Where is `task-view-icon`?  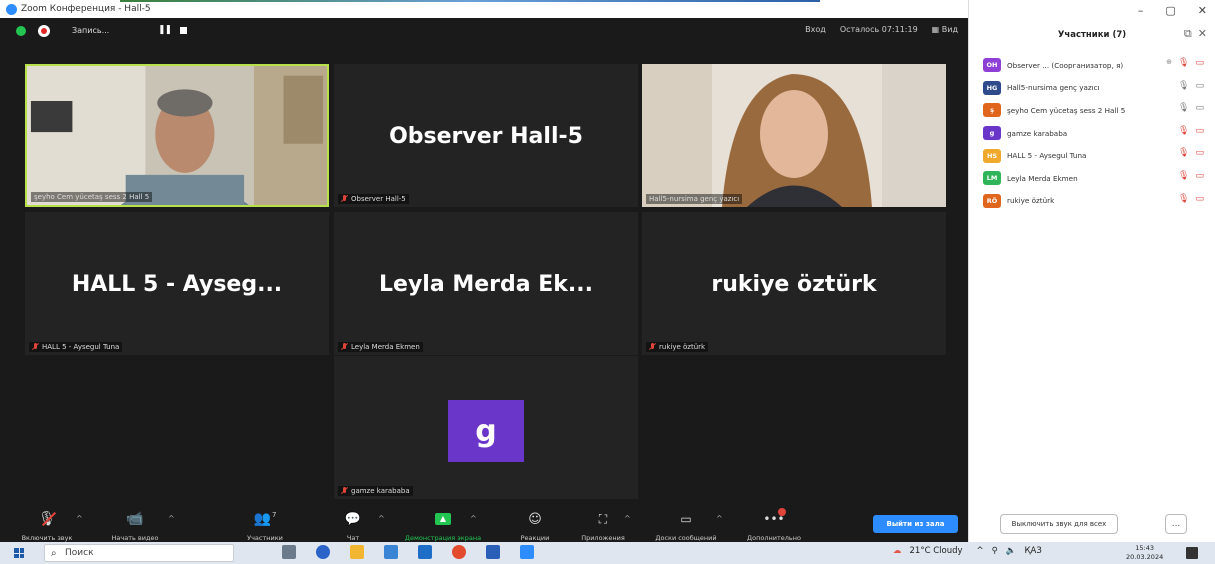
task-view-icon is located at coordinates (289, 552).